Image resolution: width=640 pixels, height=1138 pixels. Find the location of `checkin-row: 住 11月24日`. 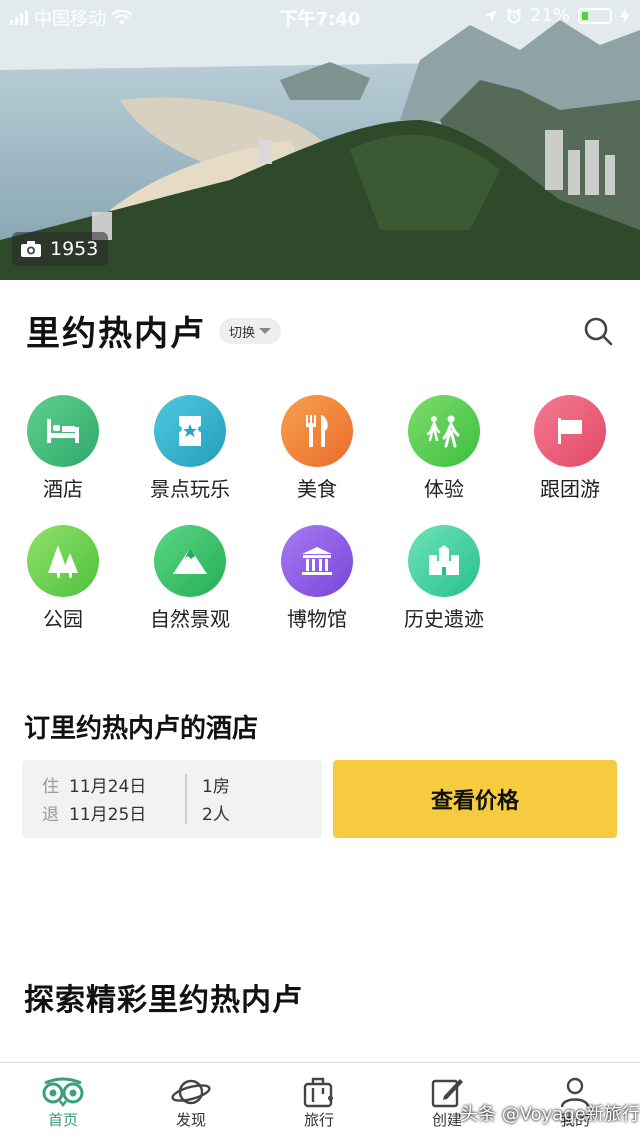

checkin-row: 住 11月24日 is located at coordinates (94, 784).